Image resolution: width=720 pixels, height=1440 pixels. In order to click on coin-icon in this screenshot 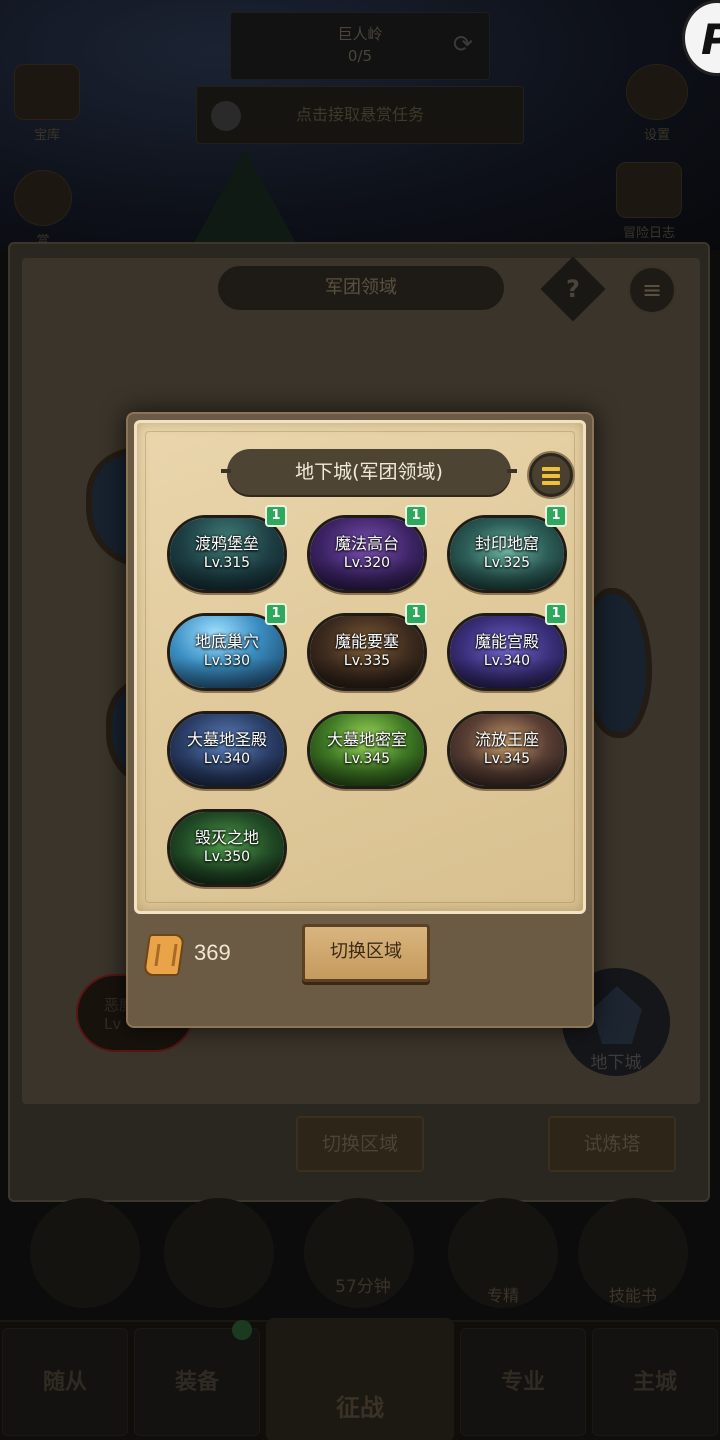, I will do `click(43, 198)`.